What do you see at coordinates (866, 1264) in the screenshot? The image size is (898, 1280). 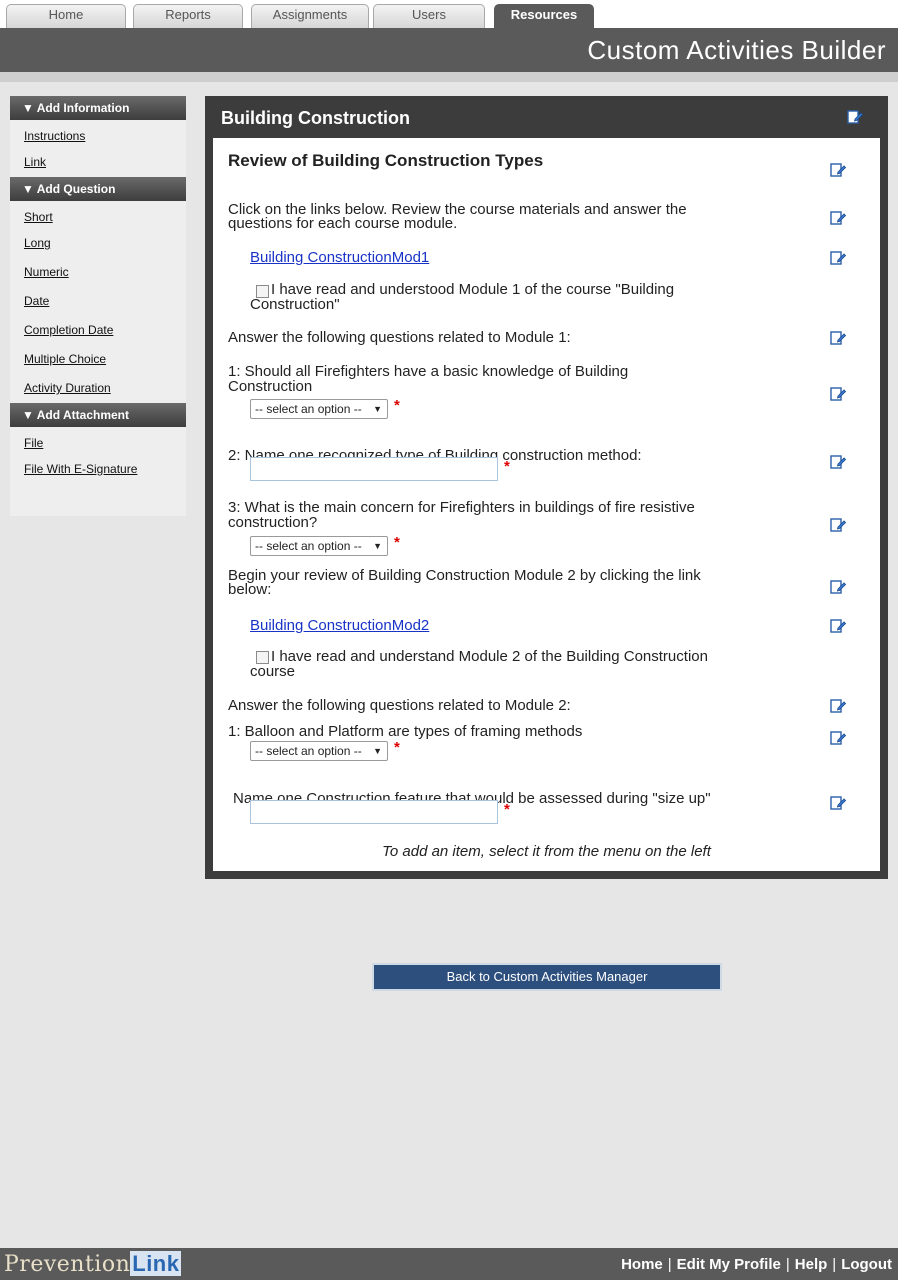 I see `footer-link-logout: Logout` at bounding box center [866, 1264].